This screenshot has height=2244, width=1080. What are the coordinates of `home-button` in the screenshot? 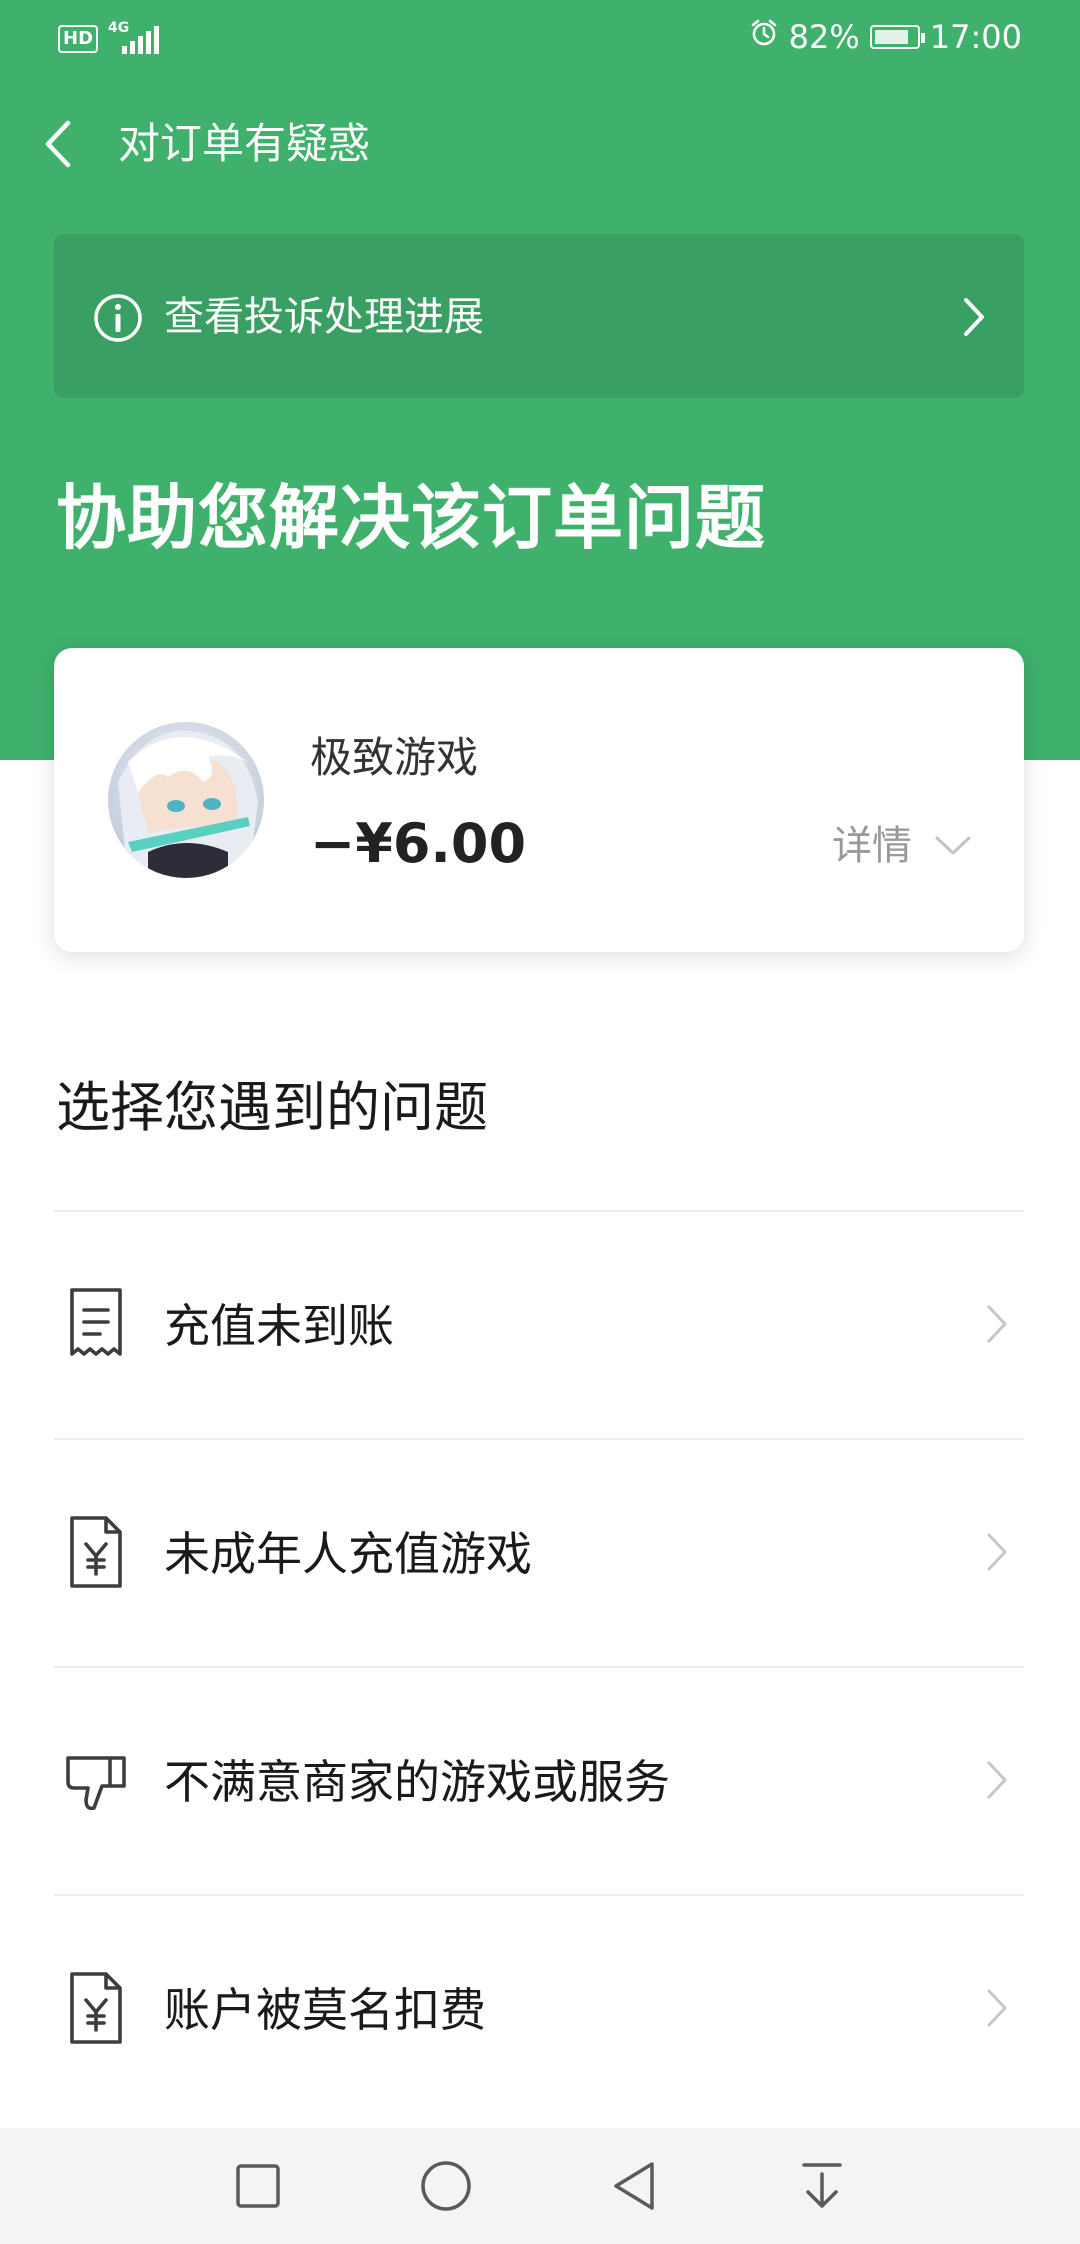 It's located at (446, 2186).